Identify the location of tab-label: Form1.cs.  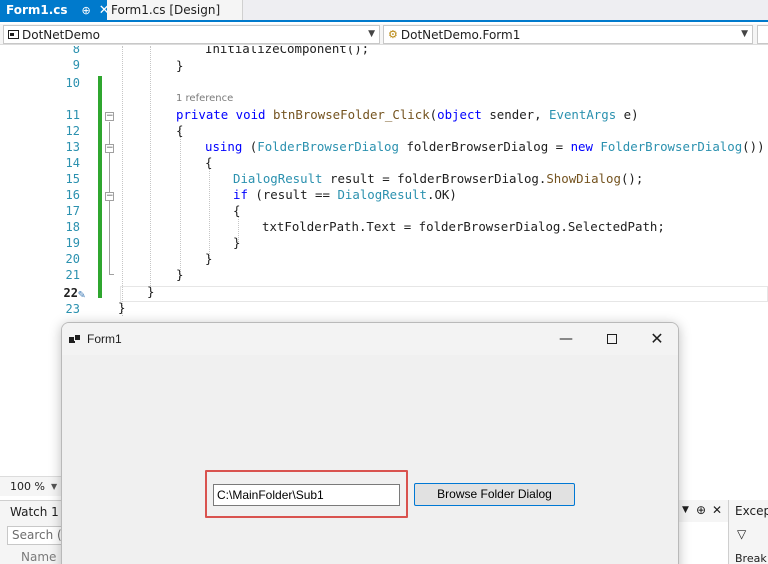
(37, 10).